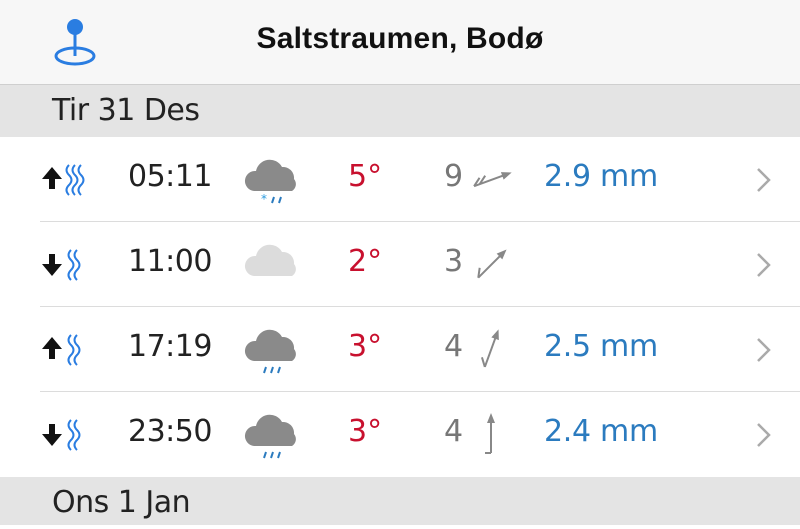 This screenshot has height=529, width=800. I want to click on precipitation: 2.9 mm, so click(601, 176).